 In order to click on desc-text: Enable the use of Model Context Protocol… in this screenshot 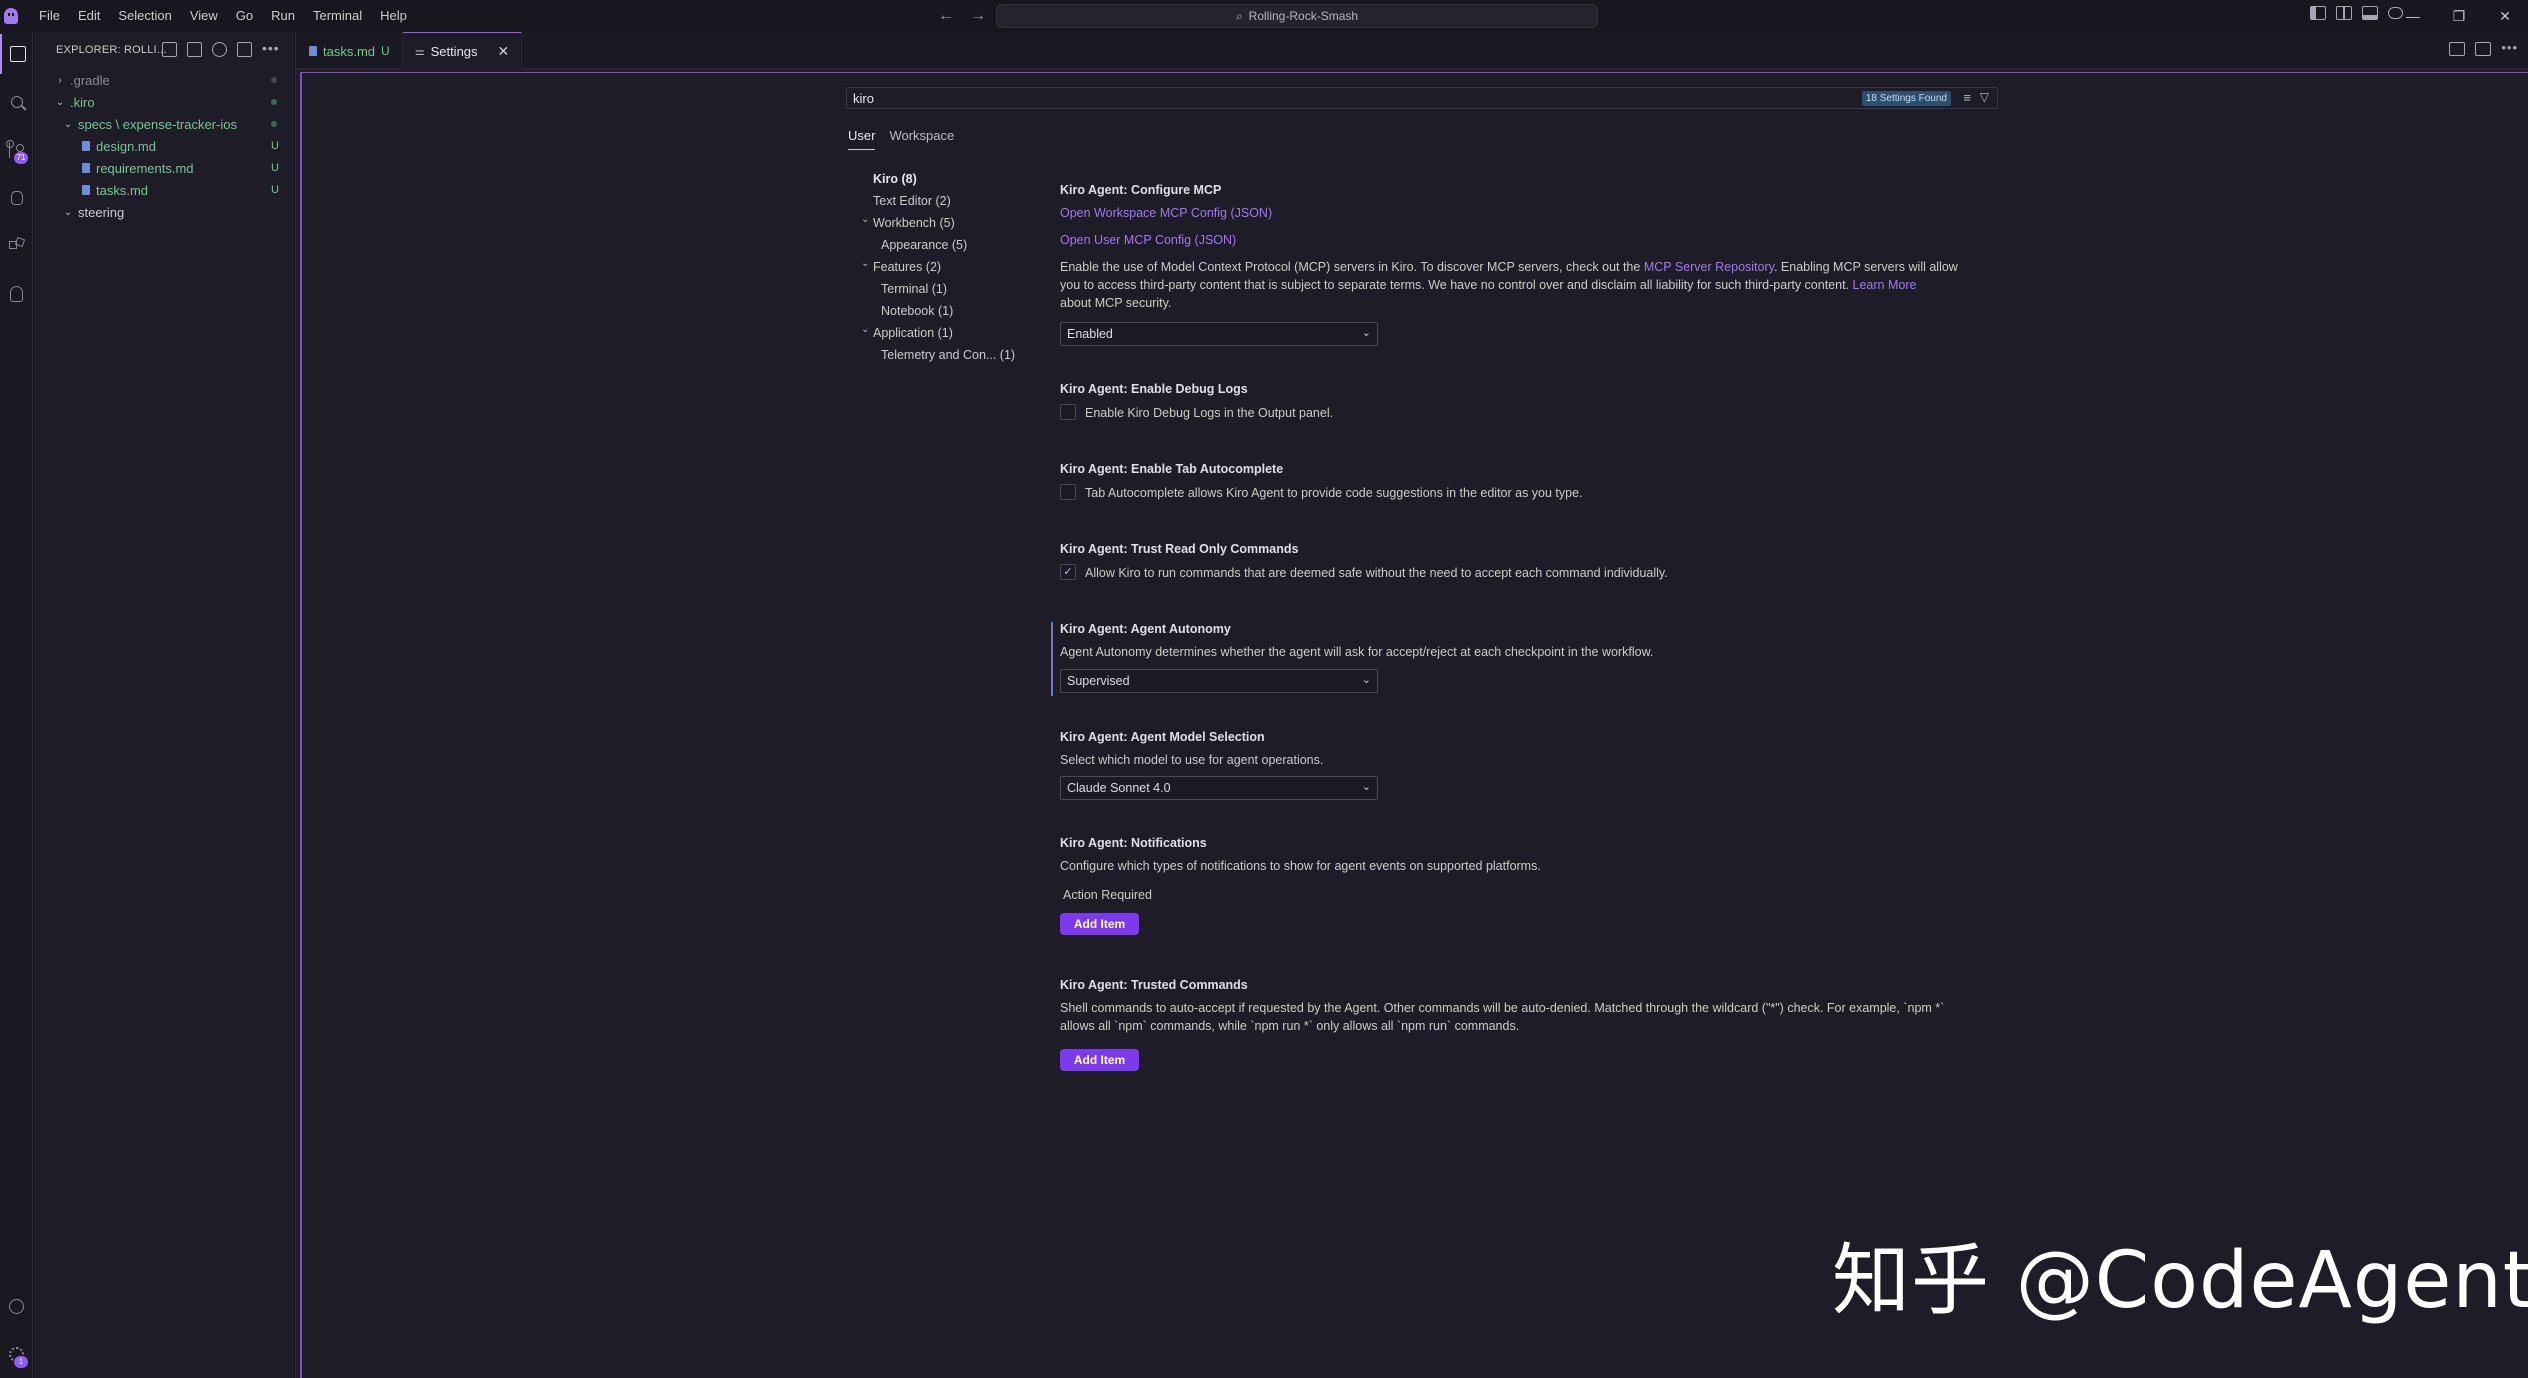, I will do `click(1352, 267)`.